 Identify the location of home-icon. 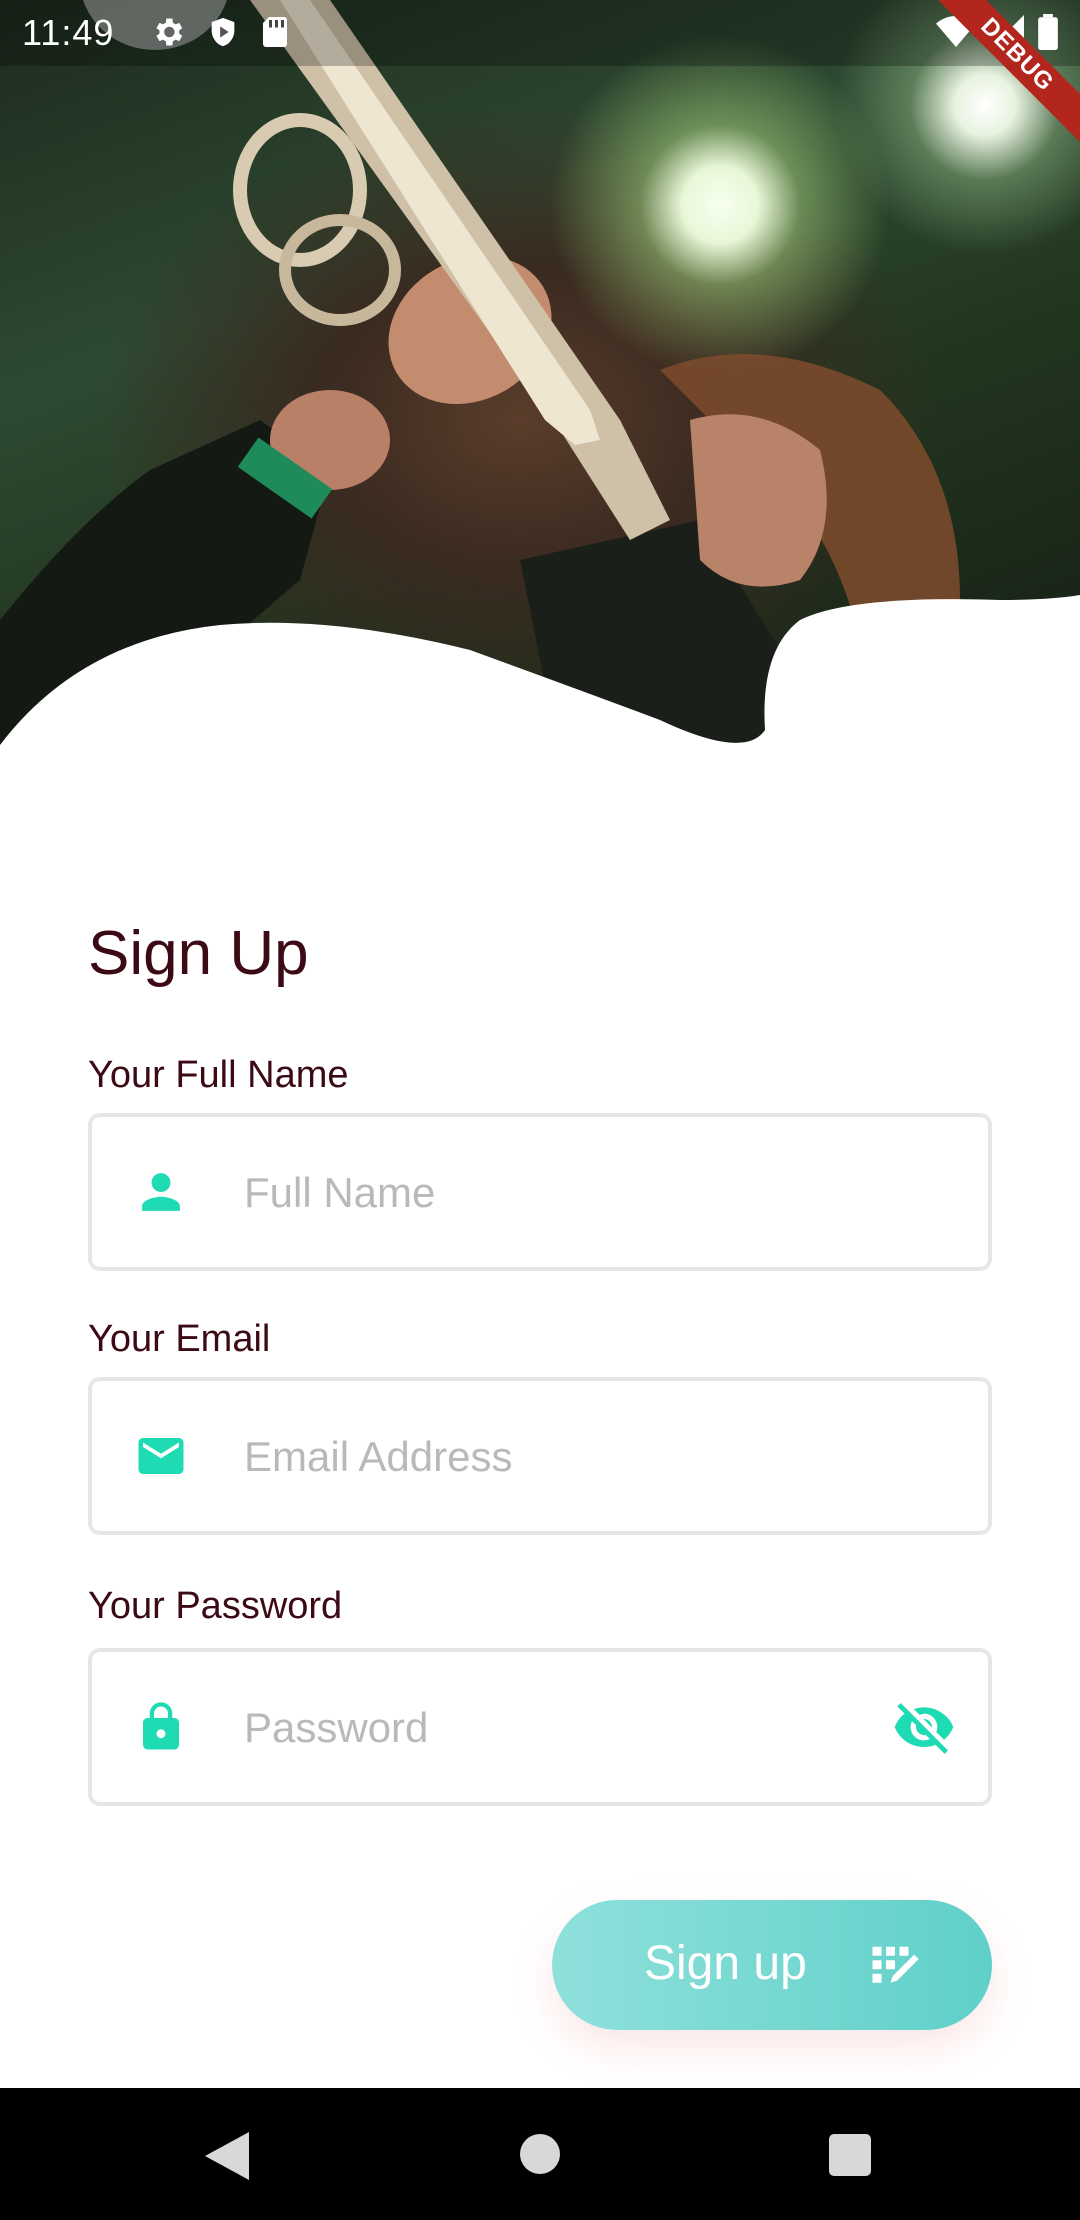
(540, 2154).